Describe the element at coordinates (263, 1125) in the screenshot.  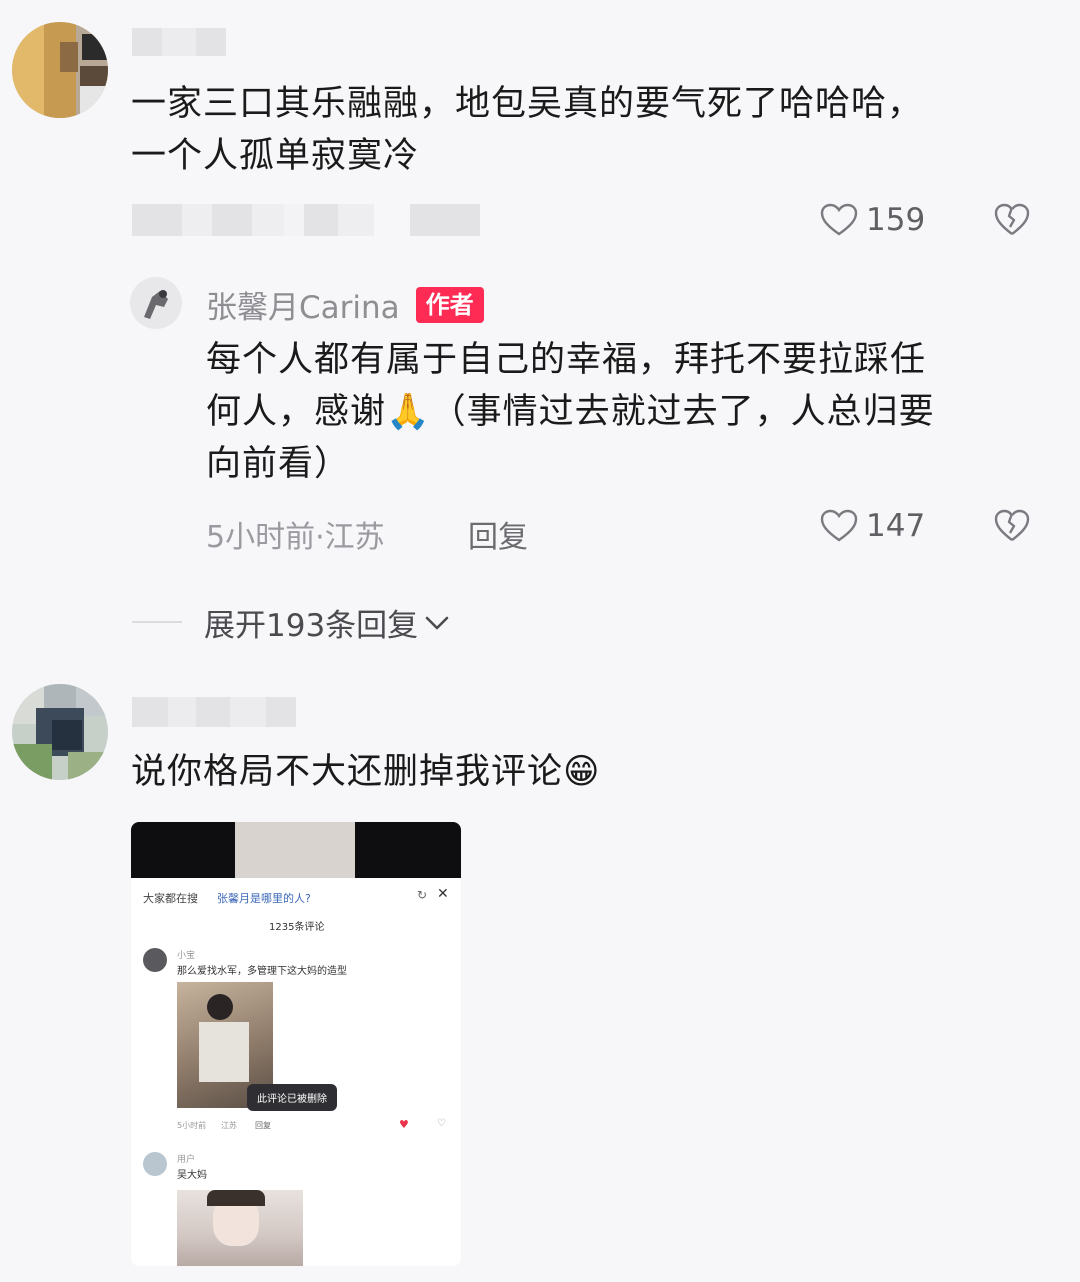
I see `screenshot-reply: 回复` at that location.